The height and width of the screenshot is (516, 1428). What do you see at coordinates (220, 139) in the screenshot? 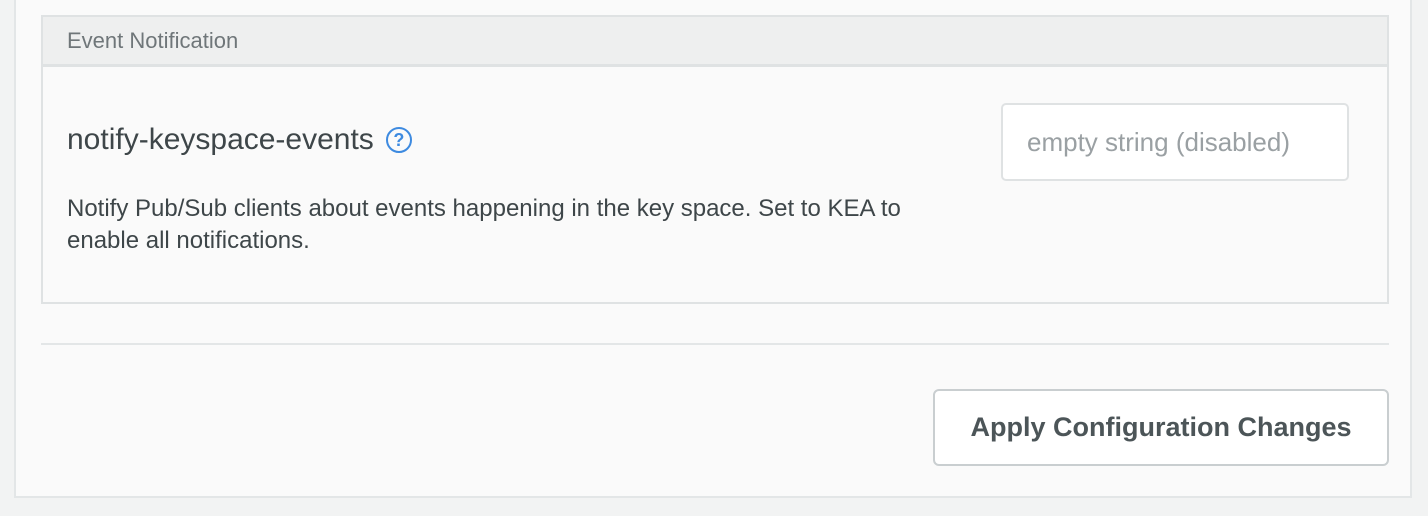
I see `setting-name: notify-keyspace-events` at bounding box center [220, 139].